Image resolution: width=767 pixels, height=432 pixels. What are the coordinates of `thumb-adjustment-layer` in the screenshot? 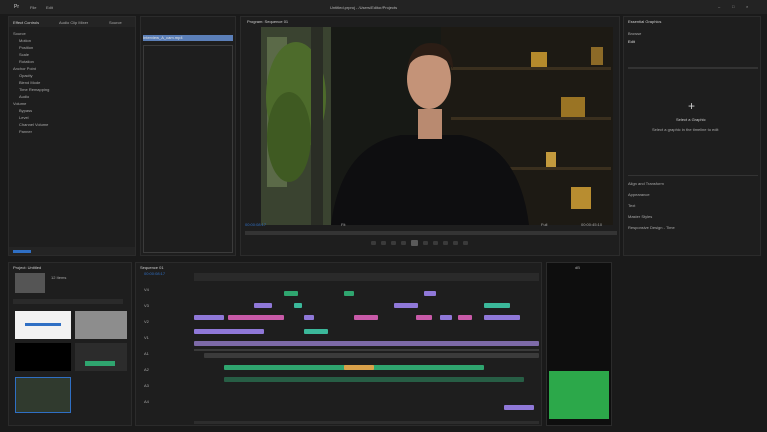 It's located at (101, 357).